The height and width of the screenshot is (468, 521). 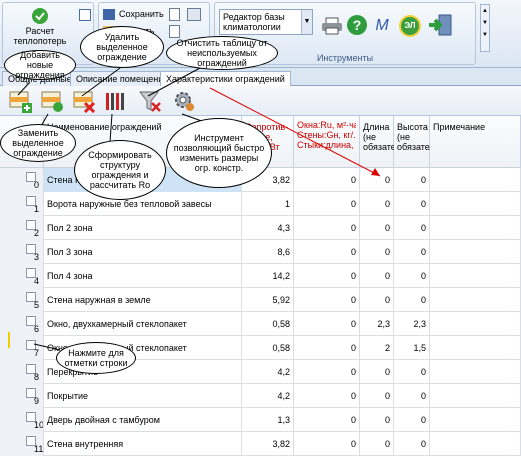 What do you see at coordinates (150, 101) in the screenshot?
I see `filter-clear-icon` at bounding box center [150, 101].